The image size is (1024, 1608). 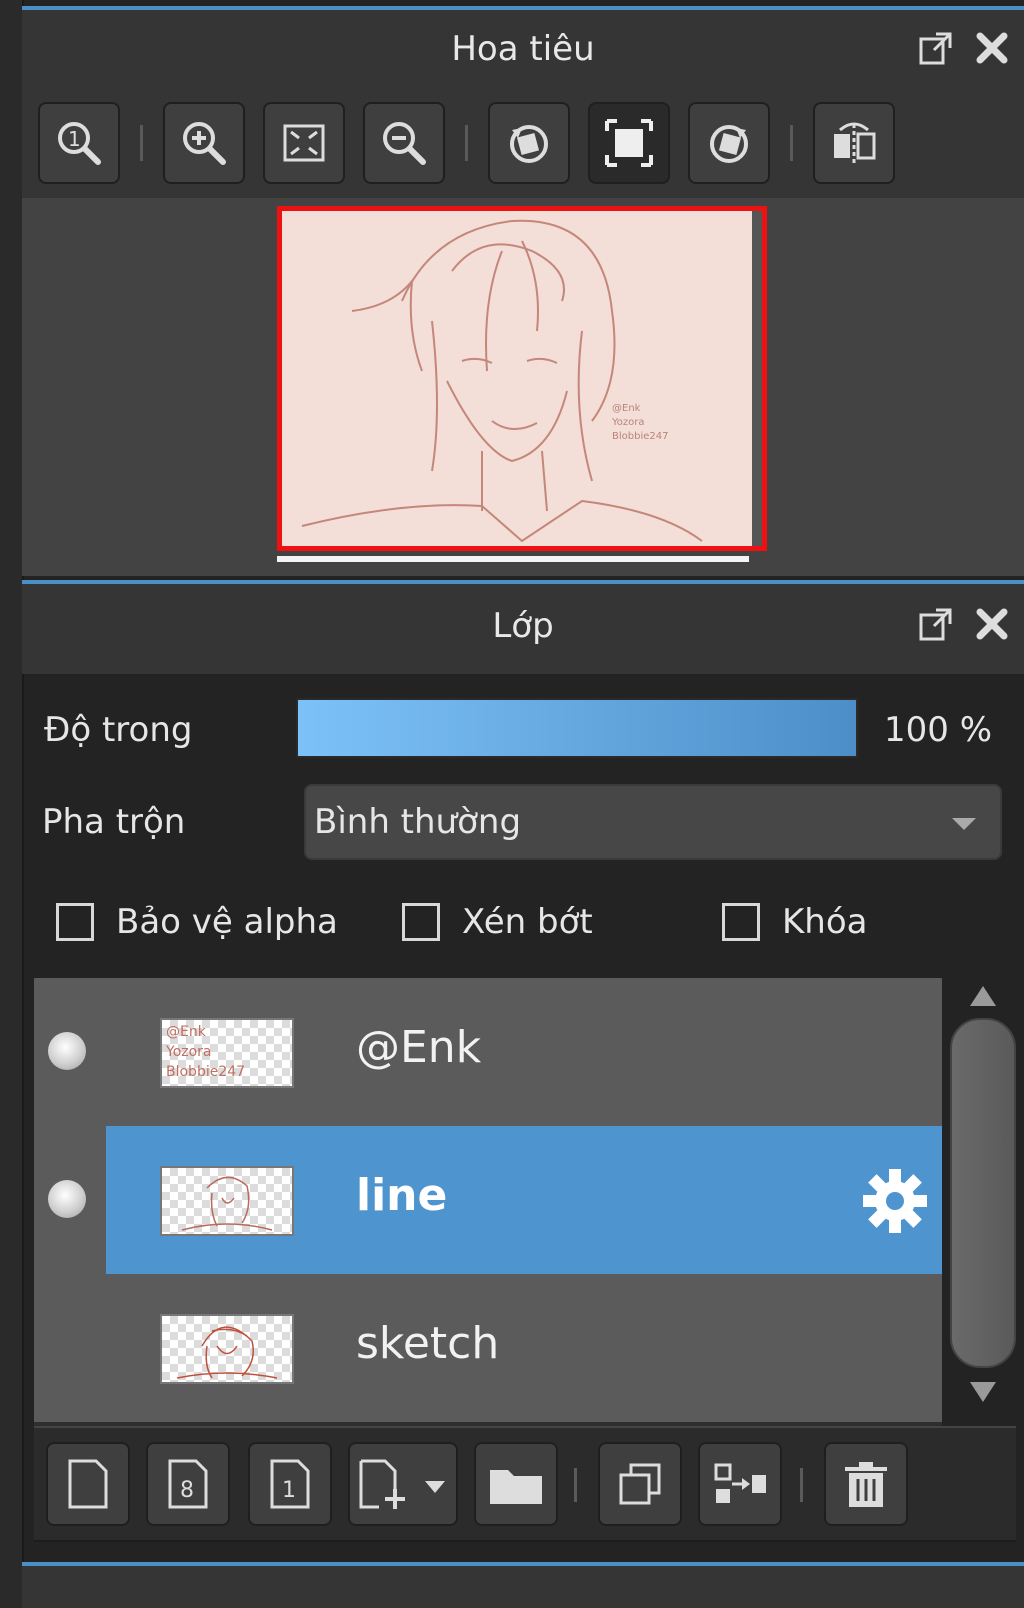 I want to click on layer-actions-toolbar: 8 1, so click(x=525, y=1484).